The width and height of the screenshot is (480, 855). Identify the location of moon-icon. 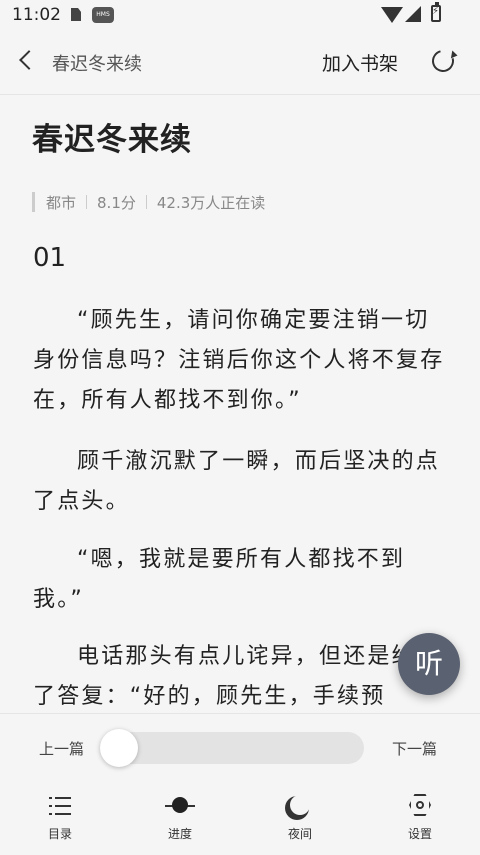
(300, 807).